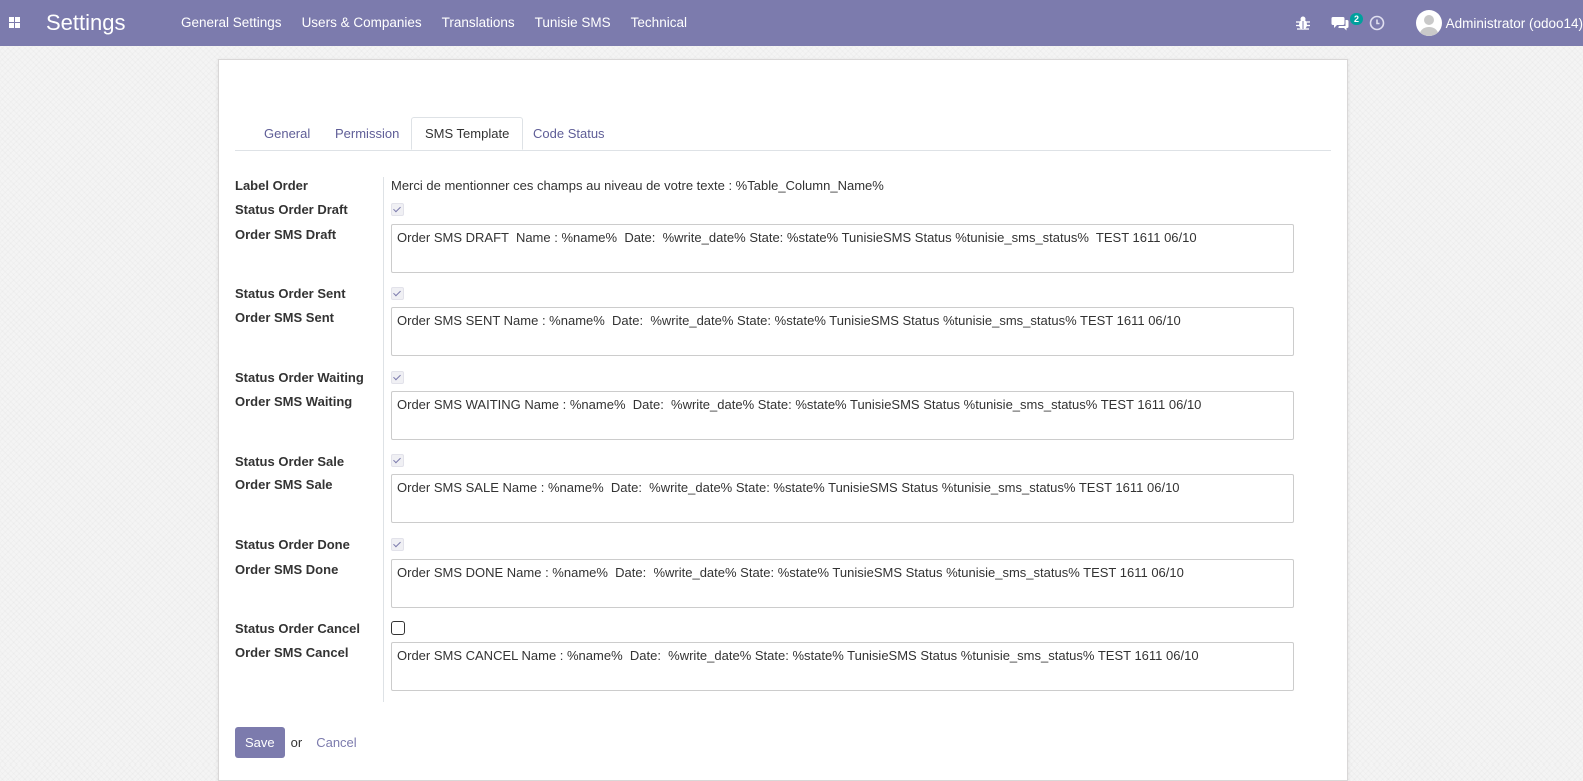 The height and width of the screenshot is (781, 1583). I want to click on clock-icon, so click(1377, 23).